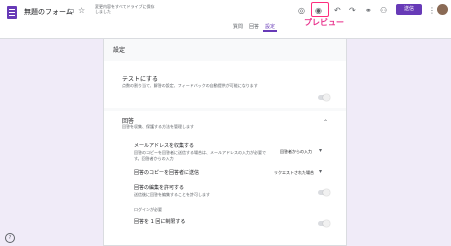 The image size is (451, 246). Describe the element at coordinates (12, 12) in the screenshot. I see `forms-logo-icon` at that location.